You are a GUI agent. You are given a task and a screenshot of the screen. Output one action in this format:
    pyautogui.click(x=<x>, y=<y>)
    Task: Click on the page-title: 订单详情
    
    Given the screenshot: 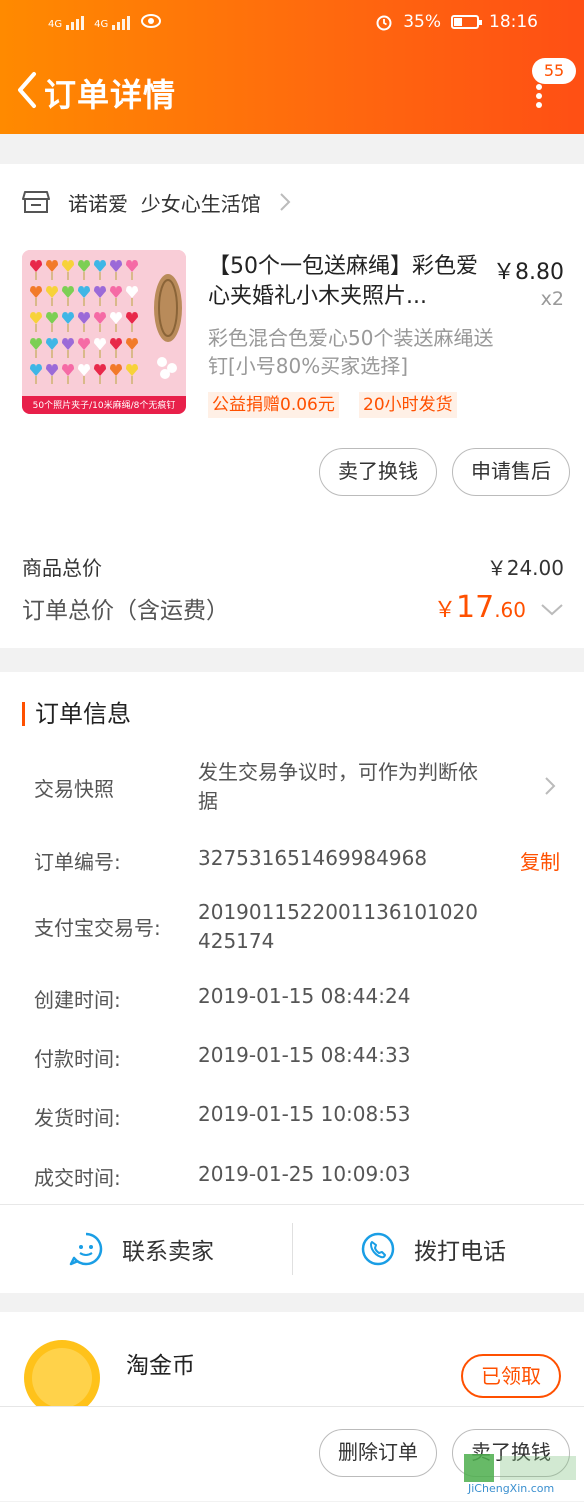 What is the action you would take?
    pyautogui.click(x=110, y=95)
    